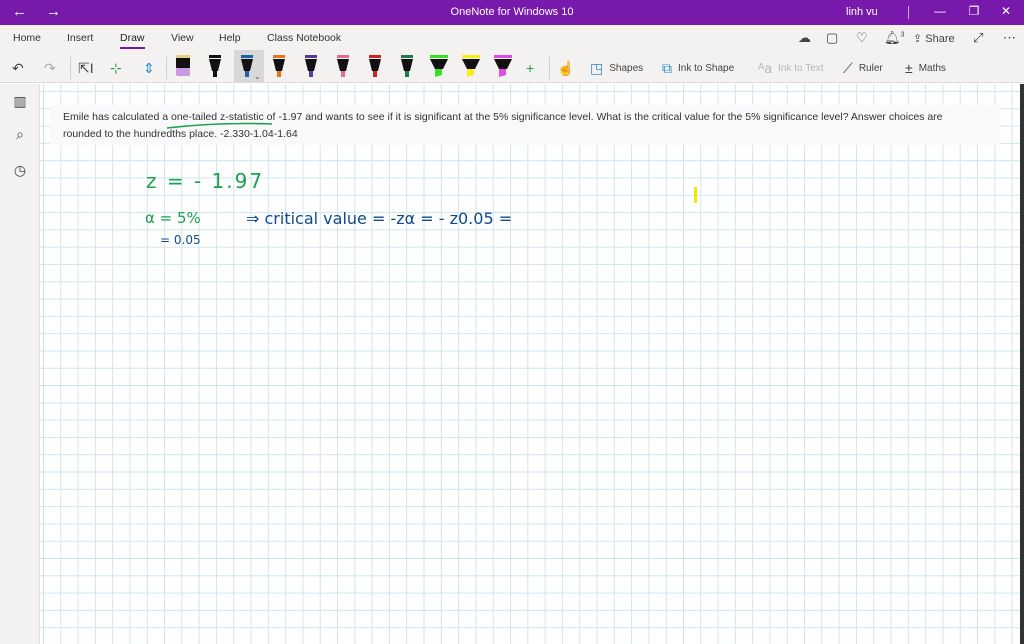 This screenshot has height=644, width=1024. I want to click on restore-button: ❐, so click(974, 11).